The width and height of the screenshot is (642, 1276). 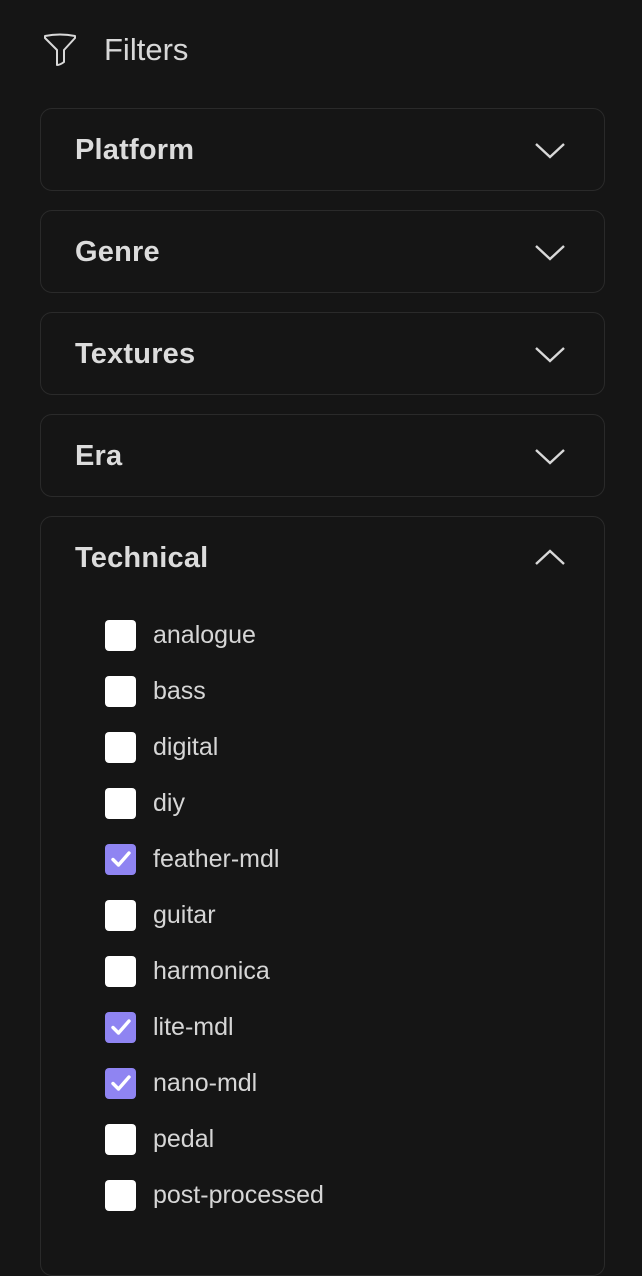 I want to click on section-platform-toggle: Platform, so click(x=322, y=150).